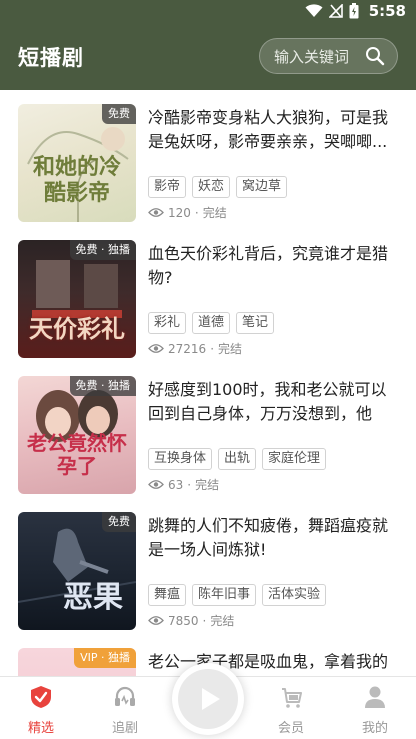  I want to click on item-meta: 63 · 完结, so click(183, 484).